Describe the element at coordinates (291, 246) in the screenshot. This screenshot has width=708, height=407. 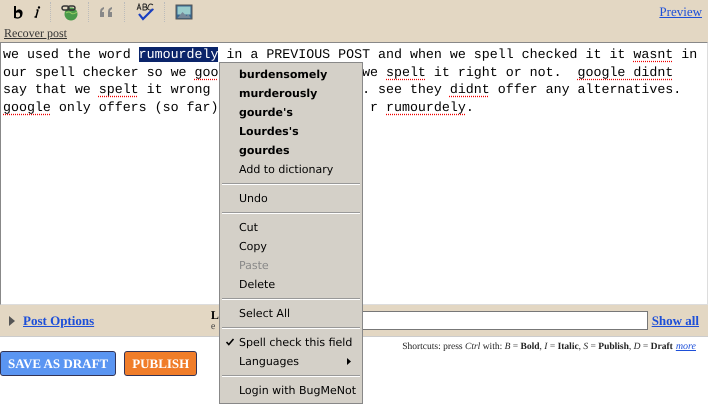
I see `menu-item: Copy` at that location.